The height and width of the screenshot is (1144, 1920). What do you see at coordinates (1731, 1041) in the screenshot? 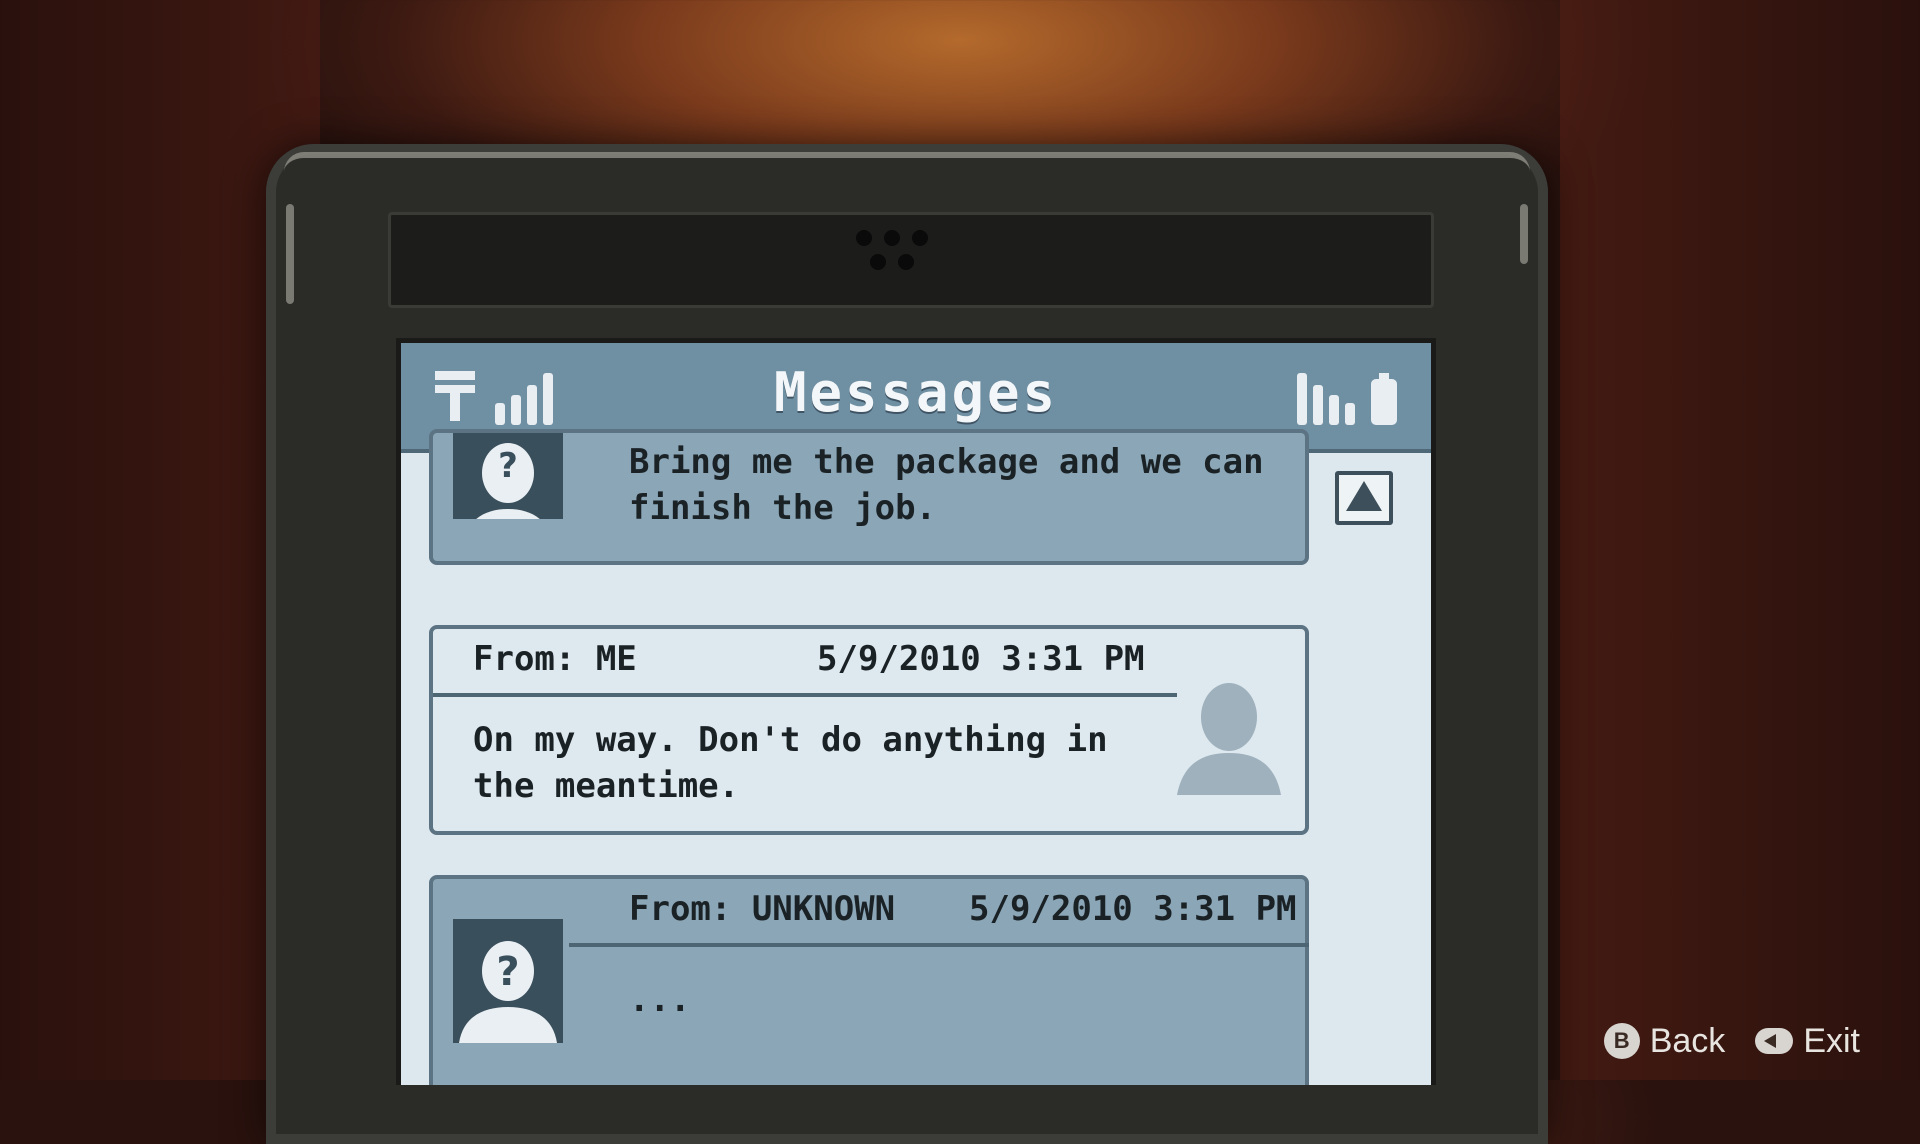
I see `controller-hints: B Back Exit` at bounding box center [1731, 1041].